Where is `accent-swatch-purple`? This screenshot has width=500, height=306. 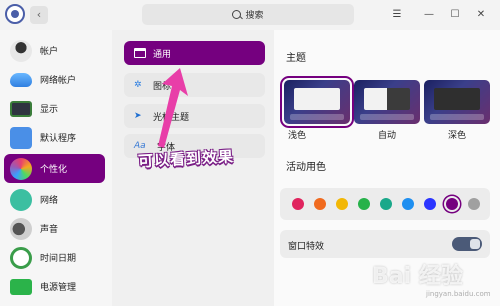
accent-swatch-purple is located at coordinates (452, 204).